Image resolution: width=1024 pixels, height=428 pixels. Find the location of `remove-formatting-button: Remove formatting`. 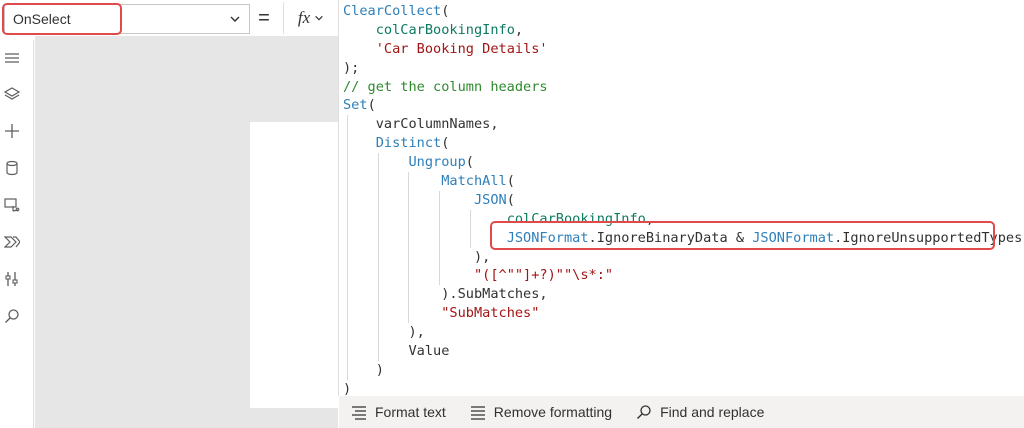

remove-formatting-button: Remove formatting is located at coordinates (541, 412).